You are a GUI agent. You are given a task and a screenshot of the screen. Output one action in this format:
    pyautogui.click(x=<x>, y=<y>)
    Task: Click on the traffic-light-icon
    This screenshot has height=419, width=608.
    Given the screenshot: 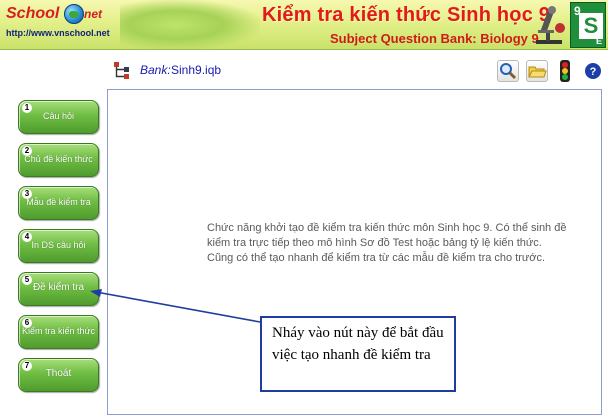 What is the action you would take?
    pyautogui.click(x=565, y=71)
    